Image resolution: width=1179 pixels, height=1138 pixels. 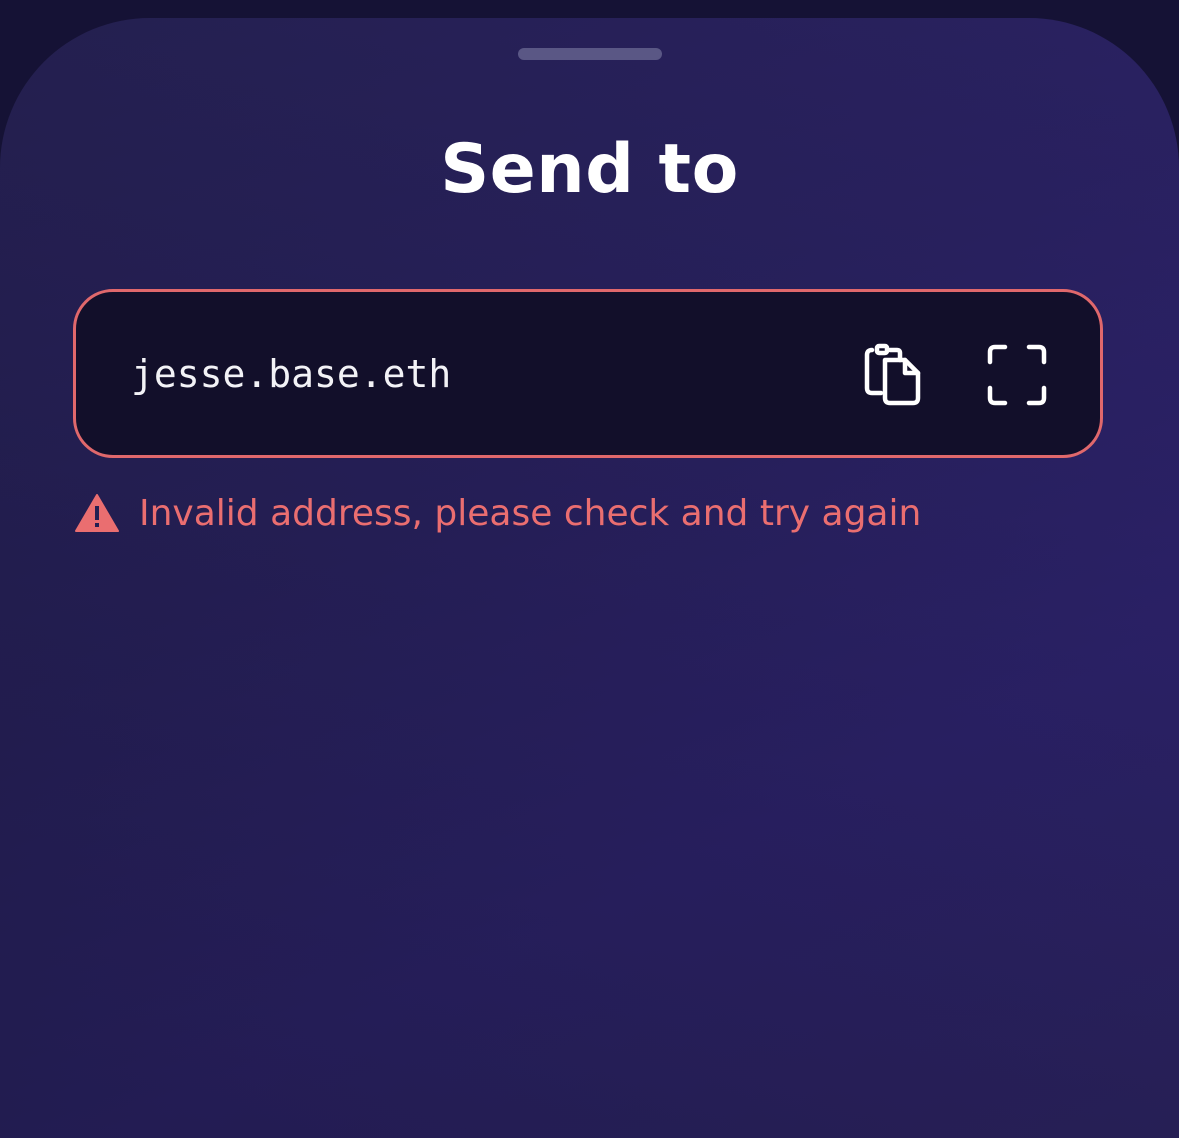 I want to click on recipient-address-field, so click(x=588, y=373).